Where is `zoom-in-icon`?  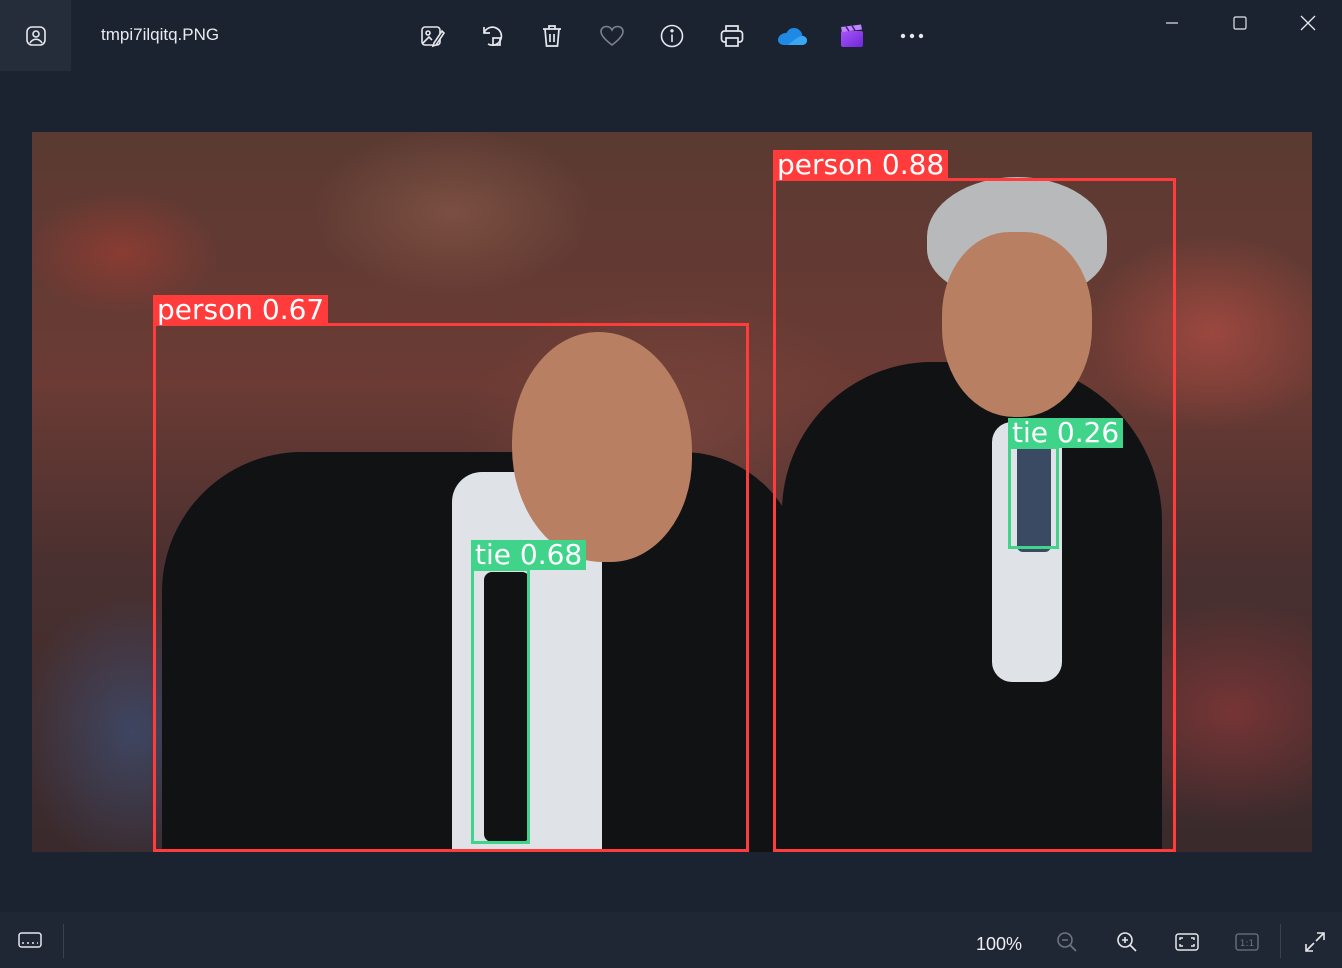 zoom-in-icon is located at coordinates (1127, 942).